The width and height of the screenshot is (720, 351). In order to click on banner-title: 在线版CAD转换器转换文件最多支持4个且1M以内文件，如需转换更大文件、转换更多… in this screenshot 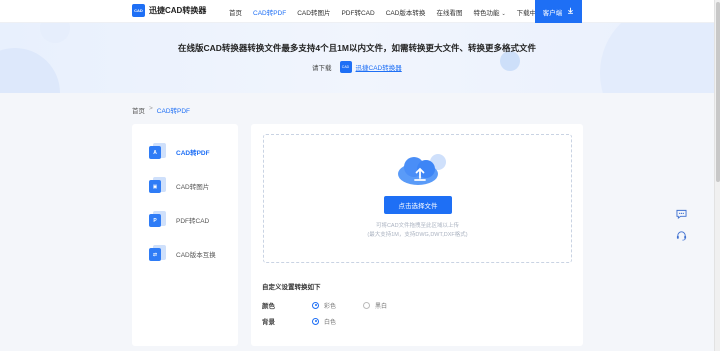, I will do `click(357, 48)`.